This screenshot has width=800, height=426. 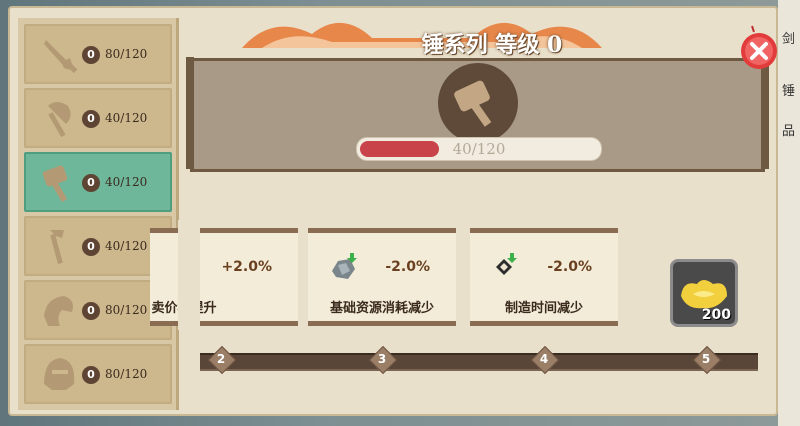 I want to click on track-node-label: 4, so click(x=544, y=359).